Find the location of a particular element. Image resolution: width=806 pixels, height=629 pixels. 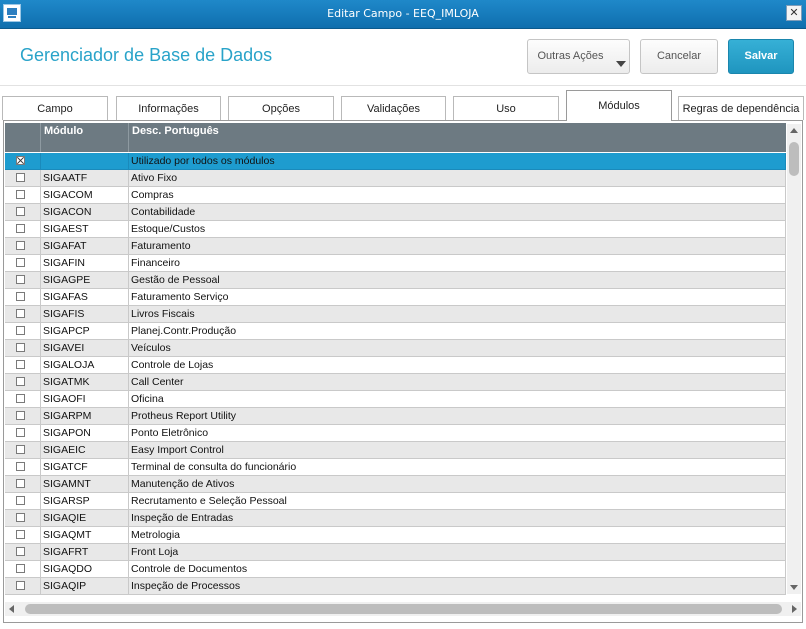

scroll-up-arrow-icon is located at coordinates (794, 130).